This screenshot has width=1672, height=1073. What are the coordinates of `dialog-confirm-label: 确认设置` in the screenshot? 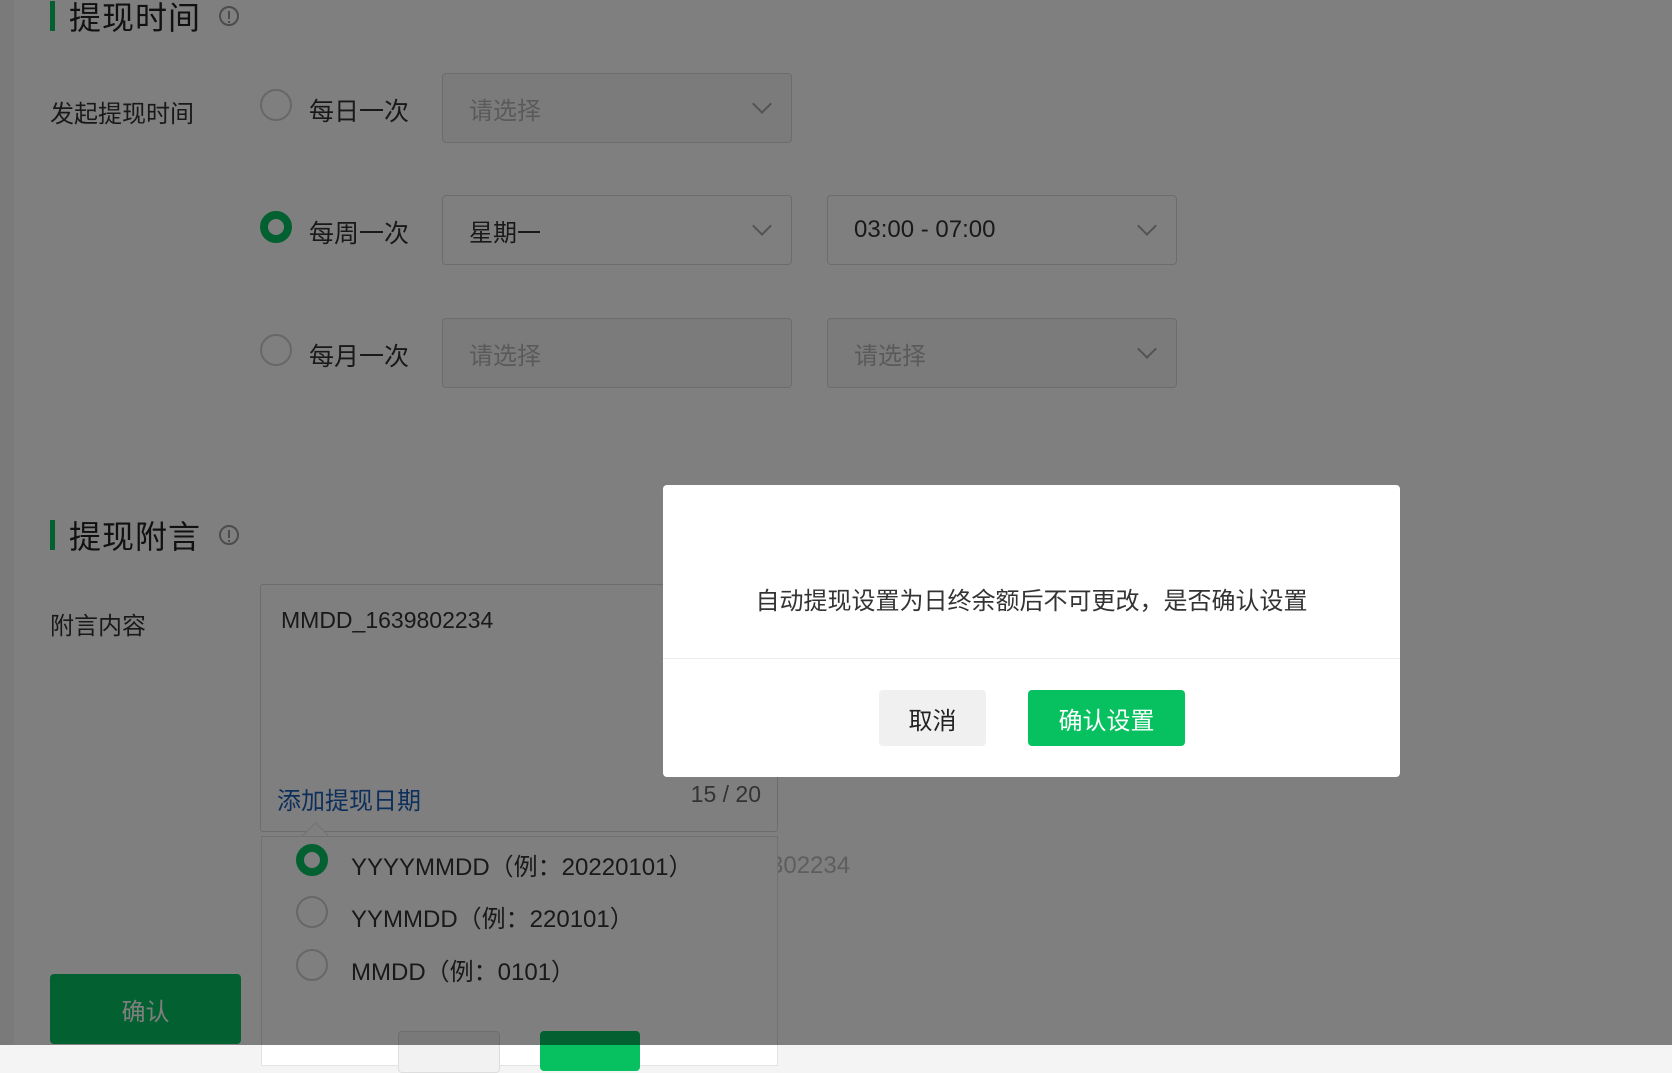 It's located at (1106, 721).